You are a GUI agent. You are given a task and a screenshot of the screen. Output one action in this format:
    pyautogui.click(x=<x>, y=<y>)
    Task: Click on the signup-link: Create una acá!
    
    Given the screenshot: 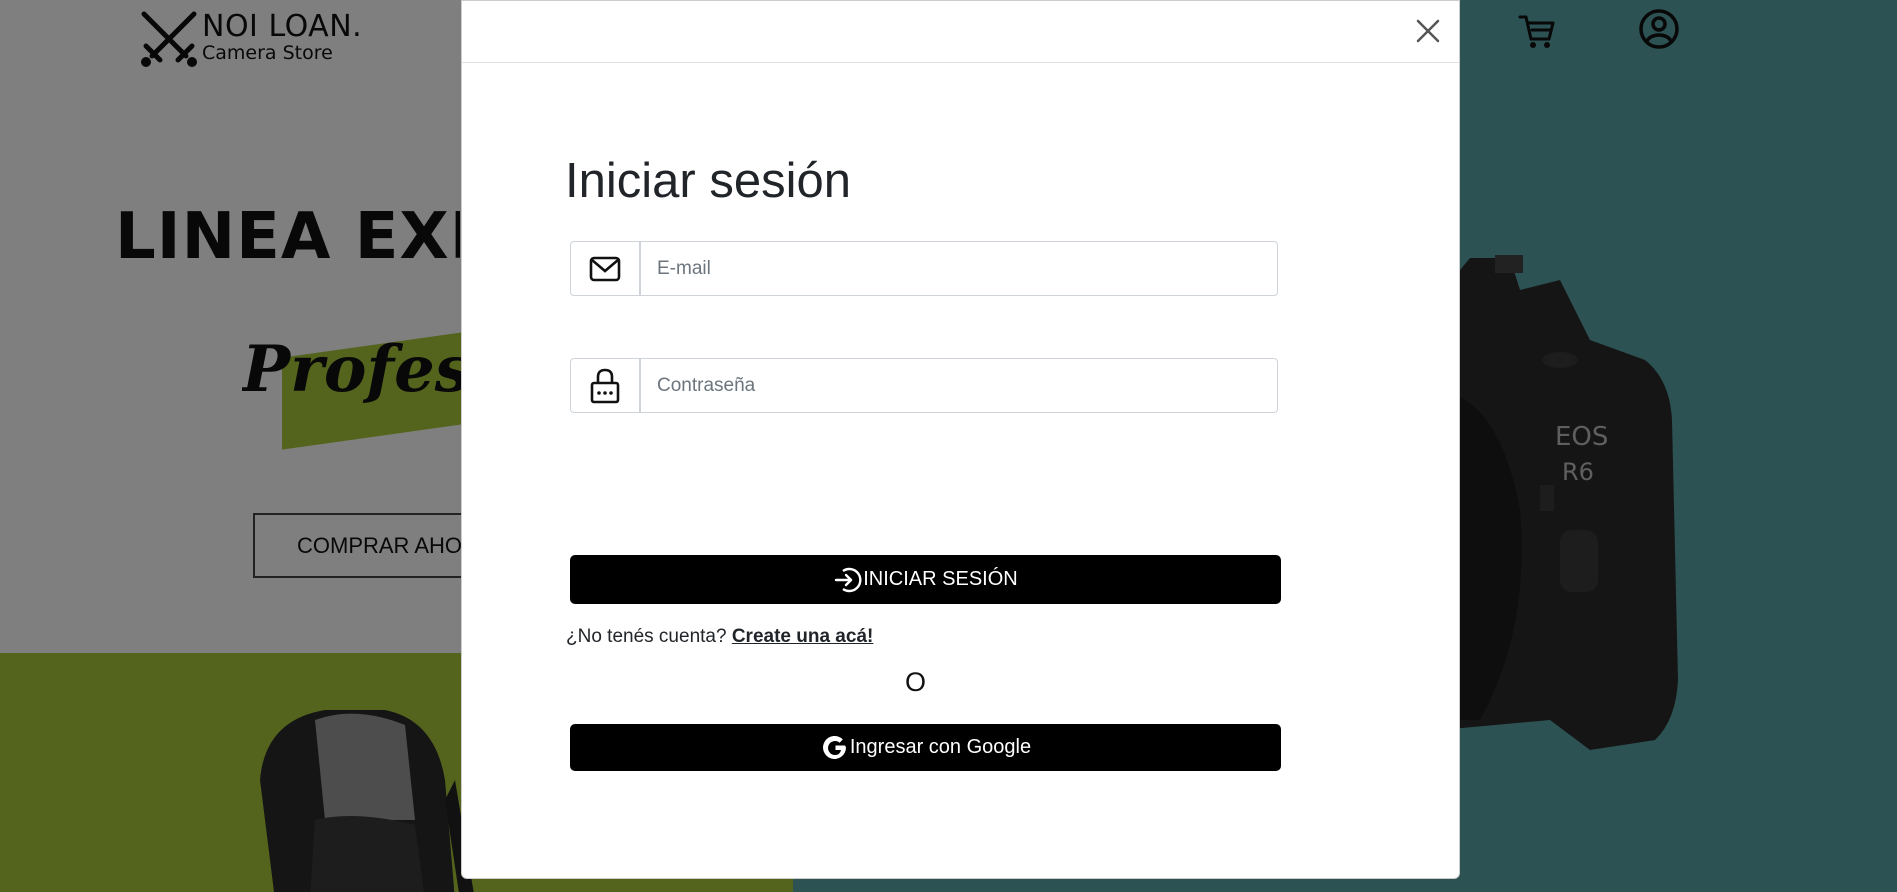 What is the action you would take?
    pyautogui.click(x=803, y=636)
    